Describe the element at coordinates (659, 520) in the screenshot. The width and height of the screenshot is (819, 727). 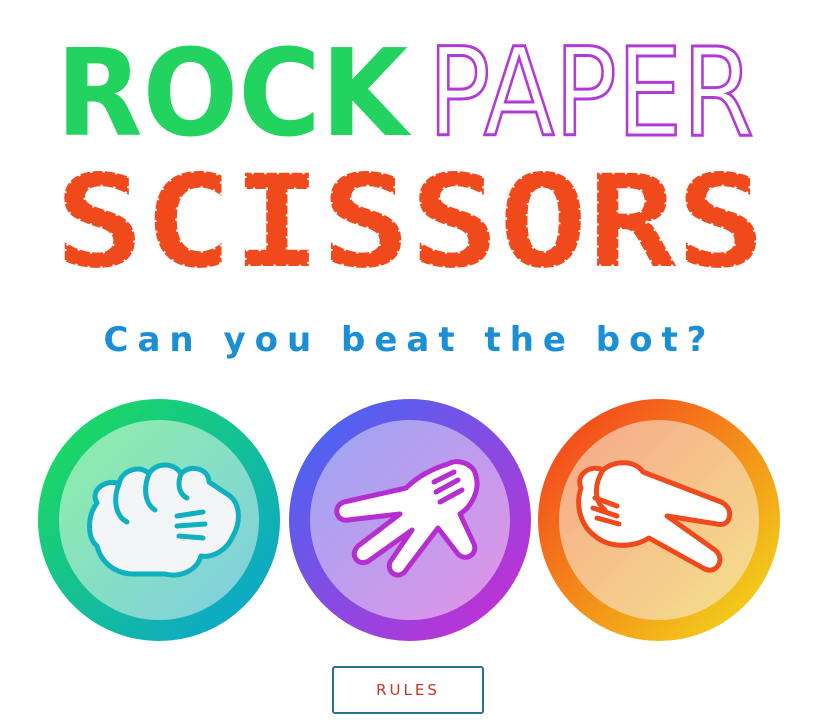
I see `scissors-choice-button` at that location.